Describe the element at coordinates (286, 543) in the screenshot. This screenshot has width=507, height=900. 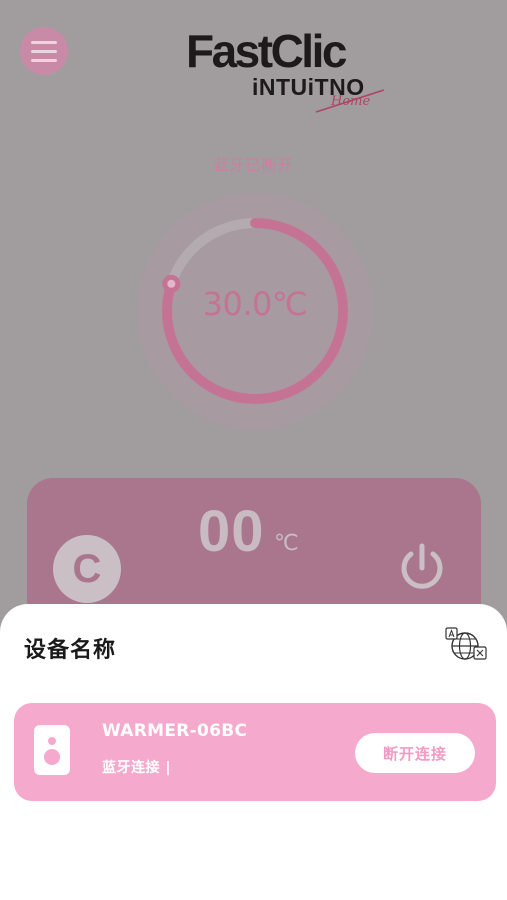
I see `set-temperature-unit: ℃` at that location.